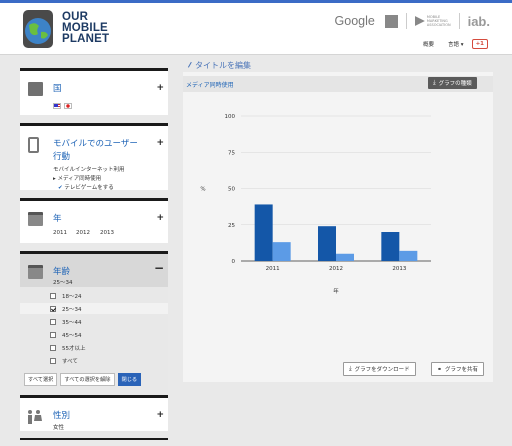 The width and height of the screenshot is (512, 446). Describe the element at coordinates (94, 413) in the screenshot. I see `filter-gender: 性別 + 女性` at that location.